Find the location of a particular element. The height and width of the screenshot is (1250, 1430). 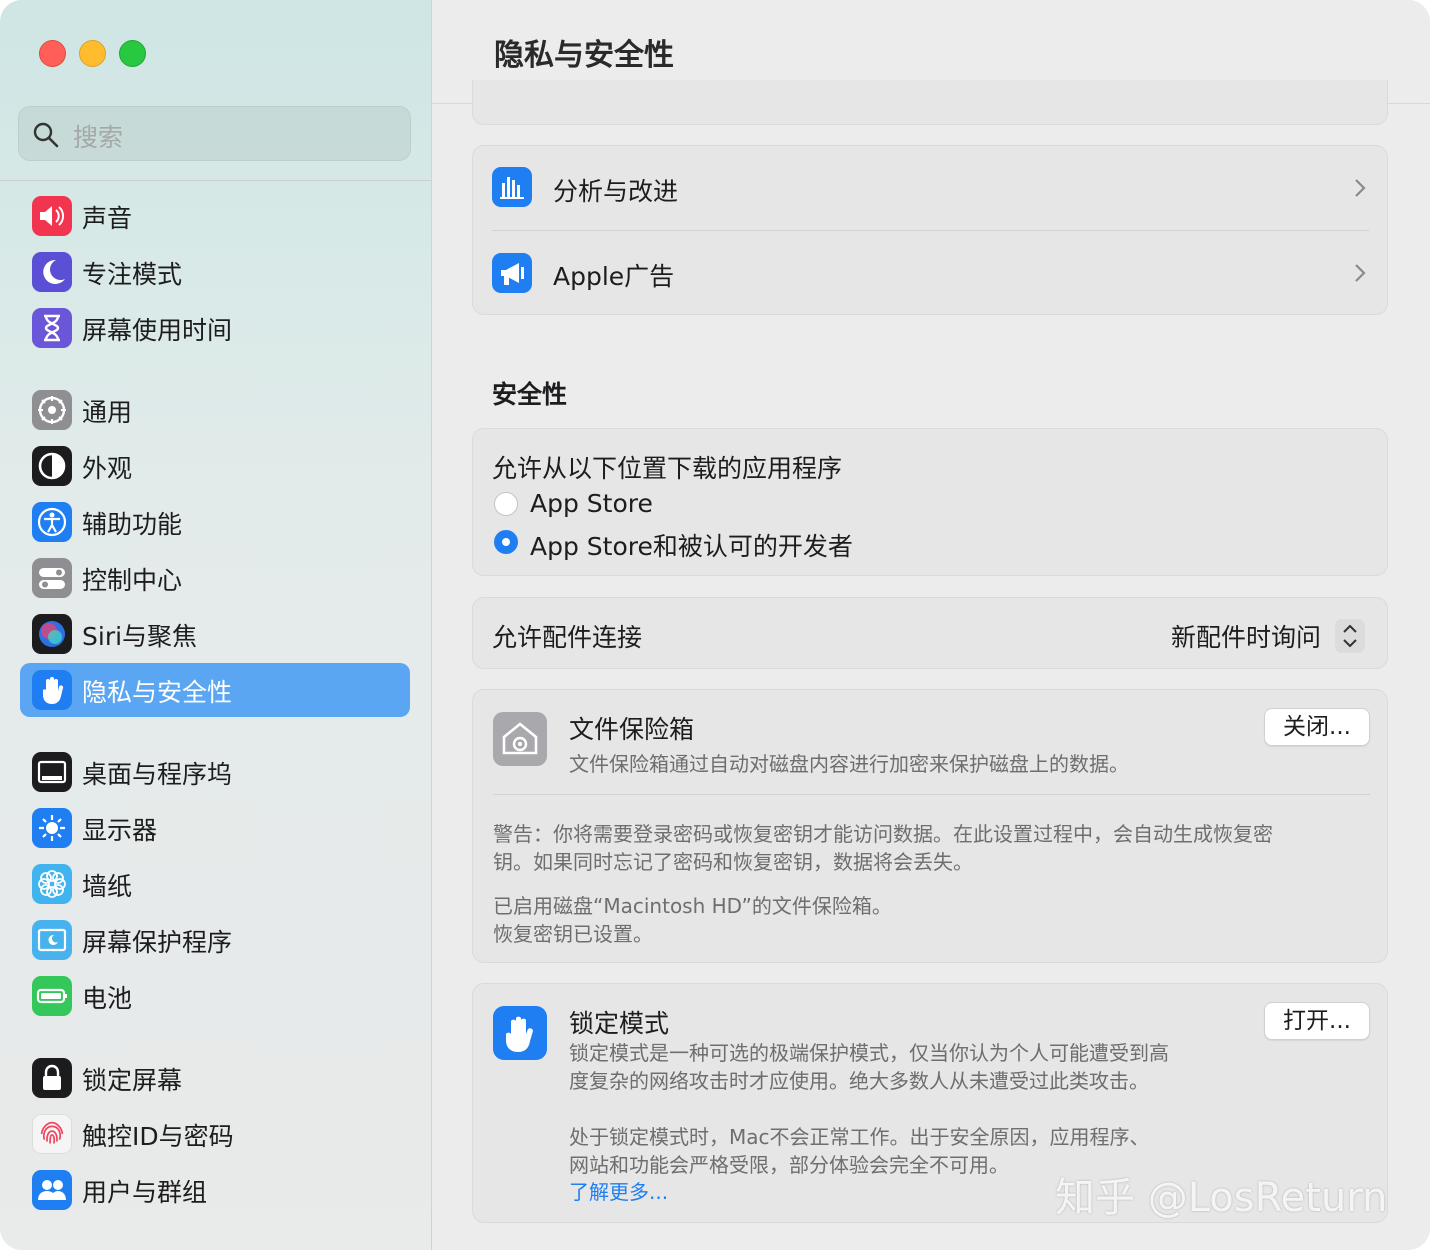

flower-icon is located at coordinates (52, 884).